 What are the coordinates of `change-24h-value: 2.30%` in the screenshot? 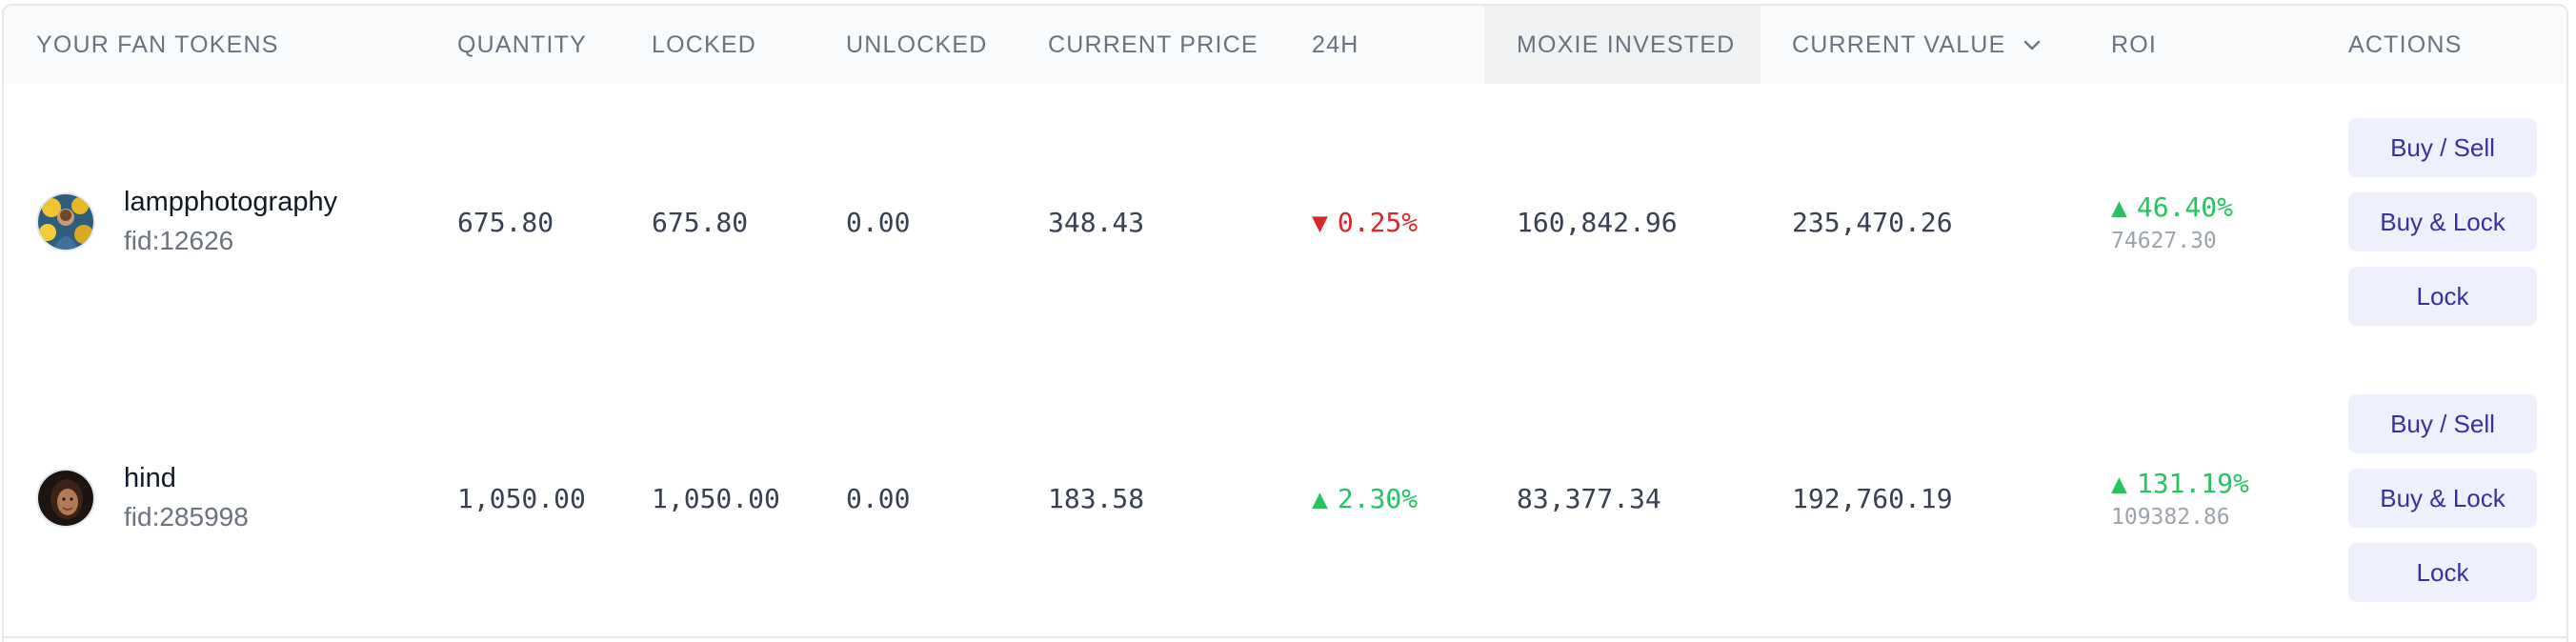 It's located at (1378, 498).